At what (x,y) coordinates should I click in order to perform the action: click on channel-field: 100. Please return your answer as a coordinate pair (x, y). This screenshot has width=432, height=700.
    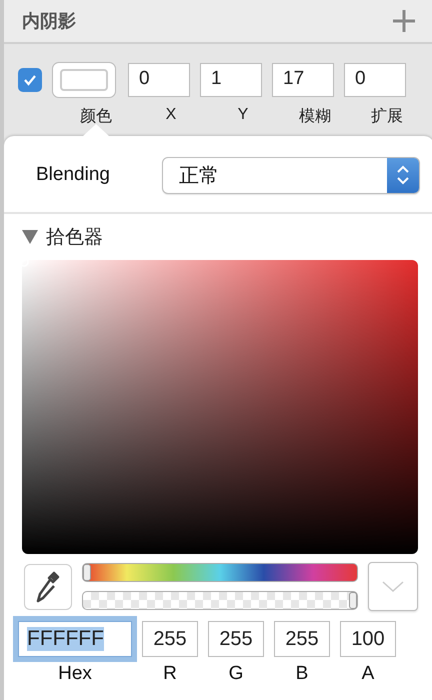
    Looking at the image, I should click on (368, 639).